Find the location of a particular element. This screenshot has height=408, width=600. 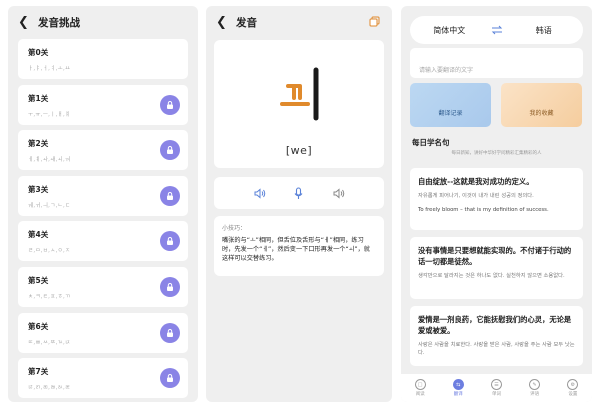

tab-reading: □ 阅读 is located at coordinates (420, 388).